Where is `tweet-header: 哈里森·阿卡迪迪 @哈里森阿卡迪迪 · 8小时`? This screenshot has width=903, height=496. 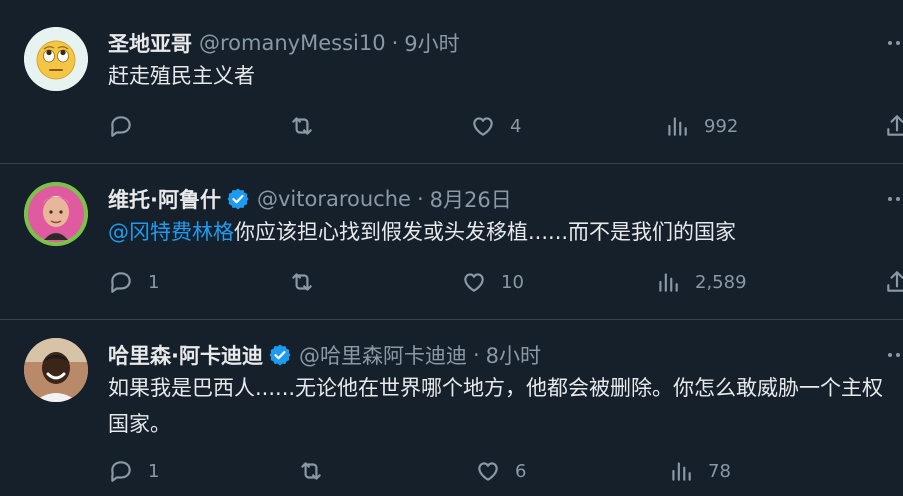 tweet-header: 哈里森·阿卡迪迪 @哈里森阿卡迪迪 · 8小时 is located at coordinates (324, 355).